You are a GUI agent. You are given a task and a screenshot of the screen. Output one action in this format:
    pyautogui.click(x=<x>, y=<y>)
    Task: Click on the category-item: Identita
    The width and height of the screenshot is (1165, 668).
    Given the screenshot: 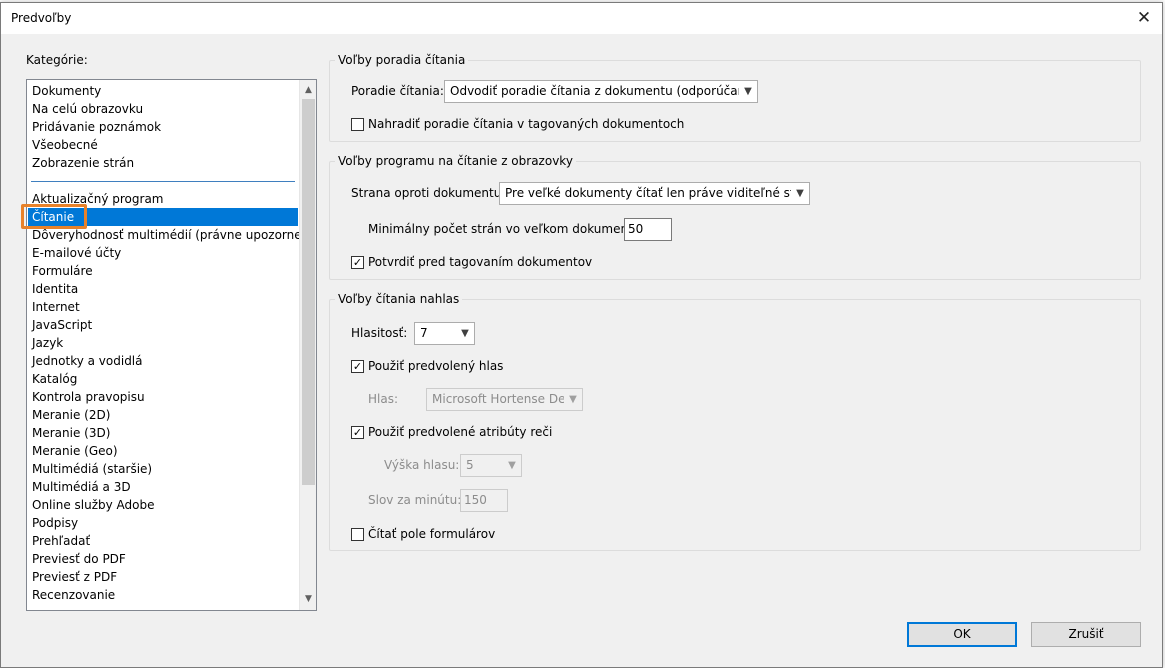 What is the action you would take?
    pyautogui.click(x=163, y=289)
    